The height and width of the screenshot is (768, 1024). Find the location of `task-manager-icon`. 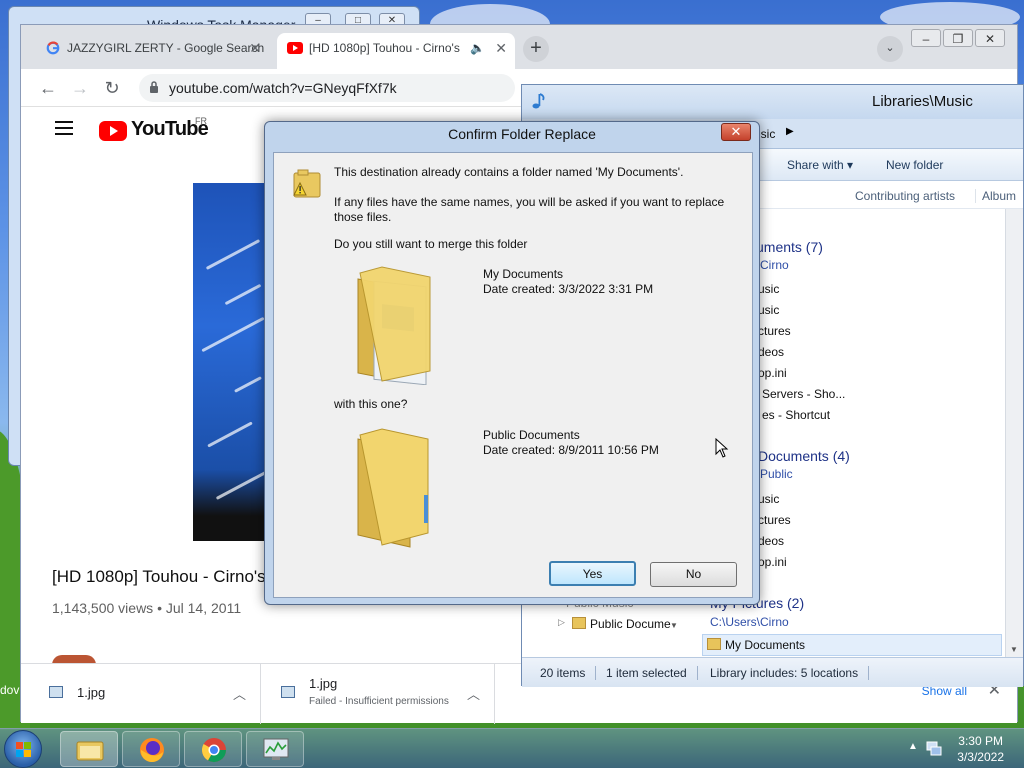

task-manager-icon is located at coordinates (276, 749).